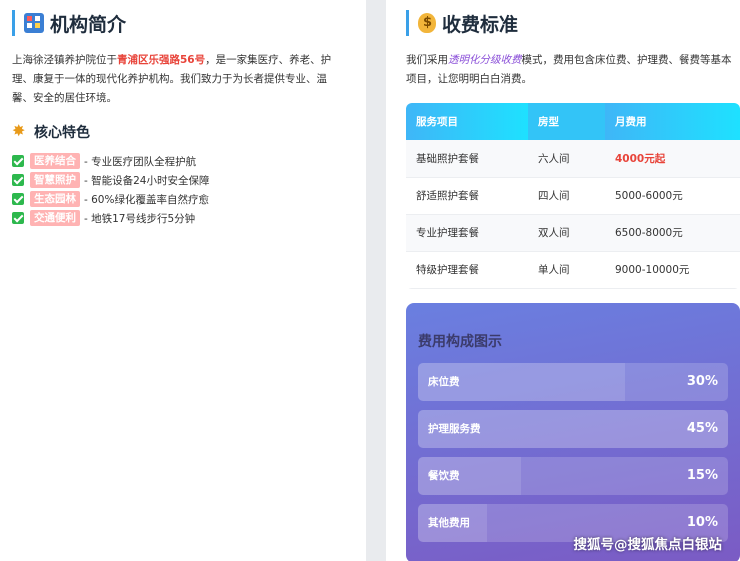 This screenshot has width=740, height=561. What do you see at coordinates (573, 428) in the screenshot?
I see `chart-bar: 护理服务费 45%` at bounding box center [573, 428].